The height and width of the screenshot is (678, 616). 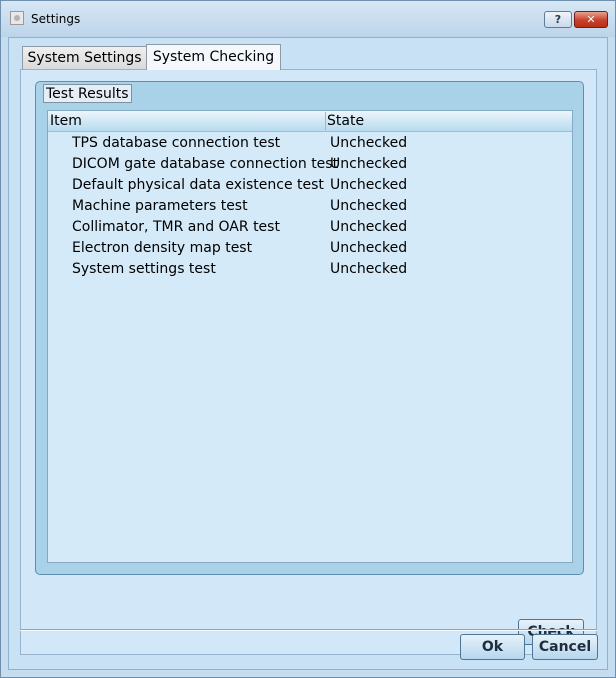 I want to click on table-row: TPS database connection test Unchecked, so click(x=310, y=143).